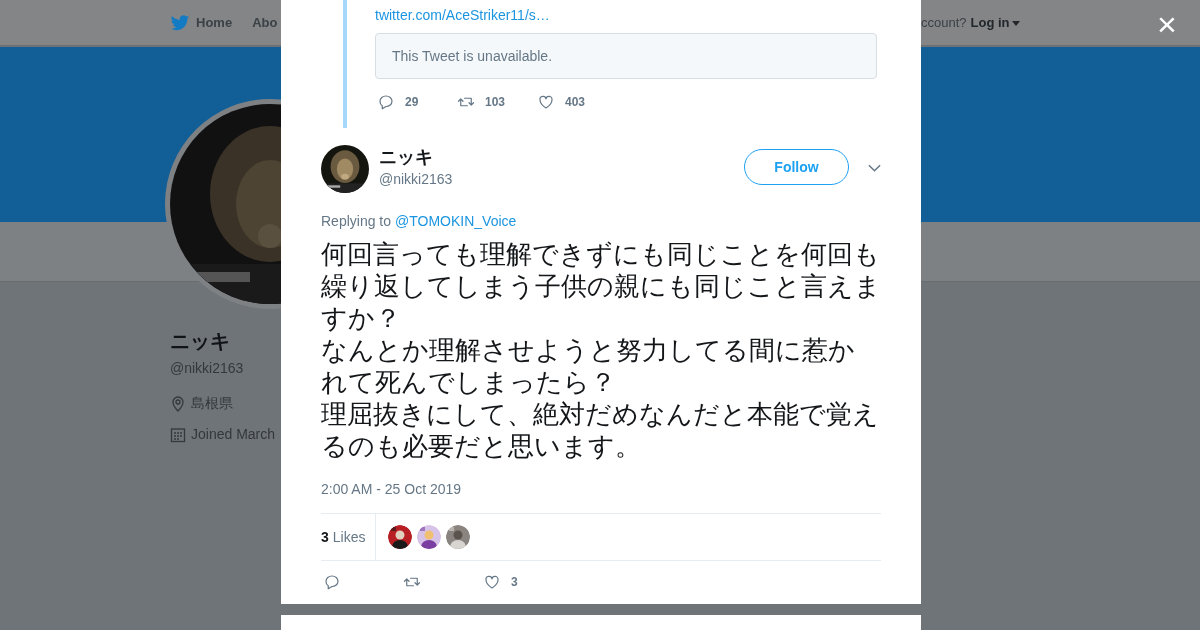 This screenshot has height=630, width=1200. I want to click on action-count: 29, so click(412, 102).